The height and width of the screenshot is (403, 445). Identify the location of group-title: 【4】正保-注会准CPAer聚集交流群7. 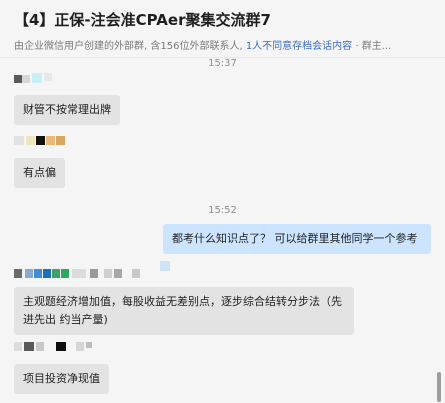
(142, 20).